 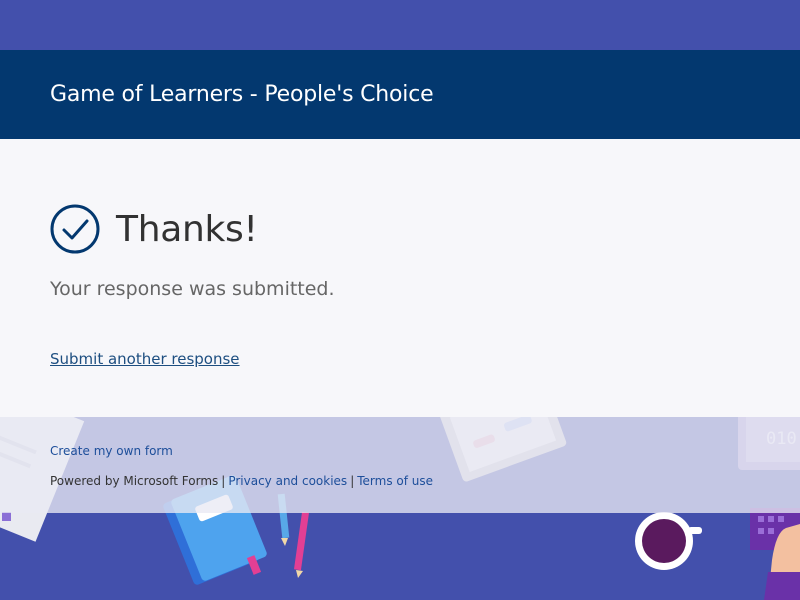 I want to click on form-title: Game of Learners - People's Choice, so click(x=242, y=94).